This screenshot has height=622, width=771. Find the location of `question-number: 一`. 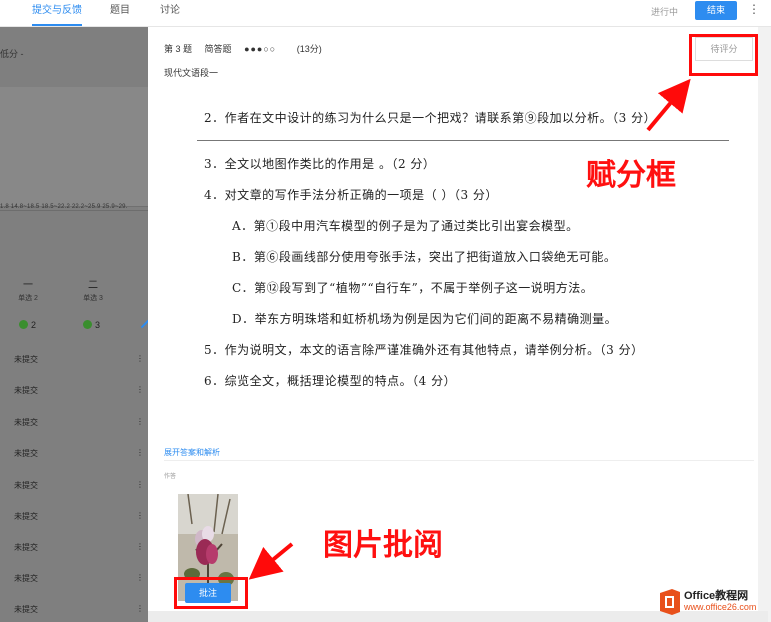

question-number: 一 is located at coordinates (28, 285).